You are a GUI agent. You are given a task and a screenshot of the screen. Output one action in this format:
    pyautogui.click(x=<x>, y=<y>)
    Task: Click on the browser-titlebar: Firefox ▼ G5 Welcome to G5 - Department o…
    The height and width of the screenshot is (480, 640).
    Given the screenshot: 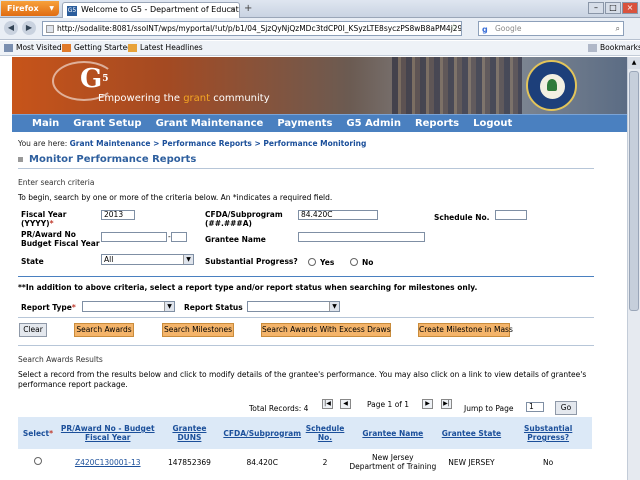 What is the action you would take?
    pyautogui.click(x=320, y=9)
    